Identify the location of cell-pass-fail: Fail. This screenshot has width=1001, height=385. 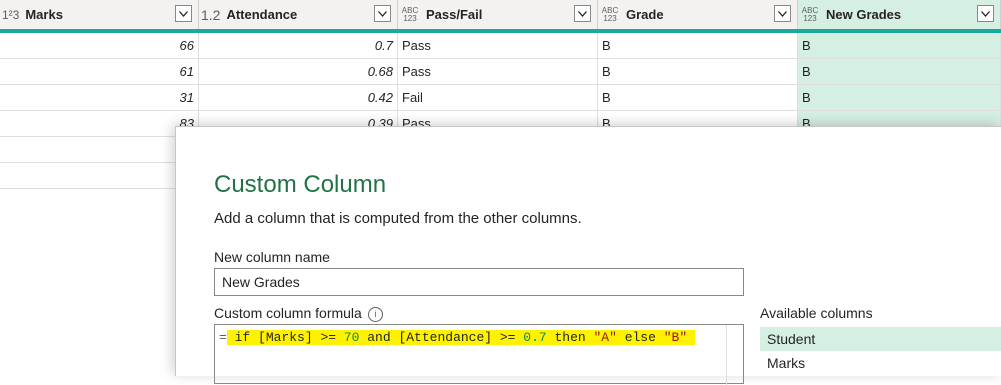
(498, 98).